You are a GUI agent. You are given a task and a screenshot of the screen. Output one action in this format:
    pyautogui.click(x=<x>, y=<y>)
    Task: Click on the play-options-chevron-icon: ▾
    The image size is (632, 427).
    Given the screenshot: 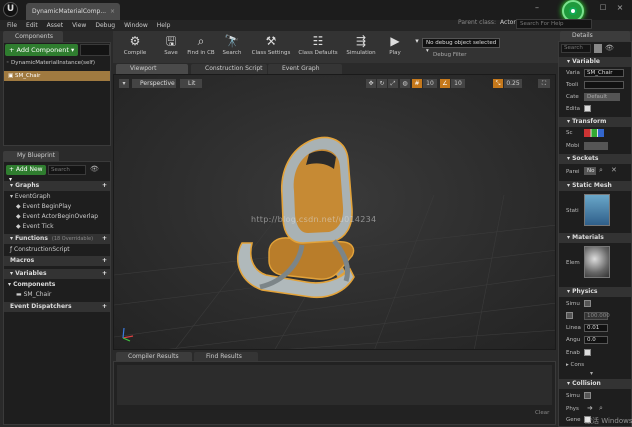 What is the action you would take?
    pyautogui.click(x=413, y=46)
    